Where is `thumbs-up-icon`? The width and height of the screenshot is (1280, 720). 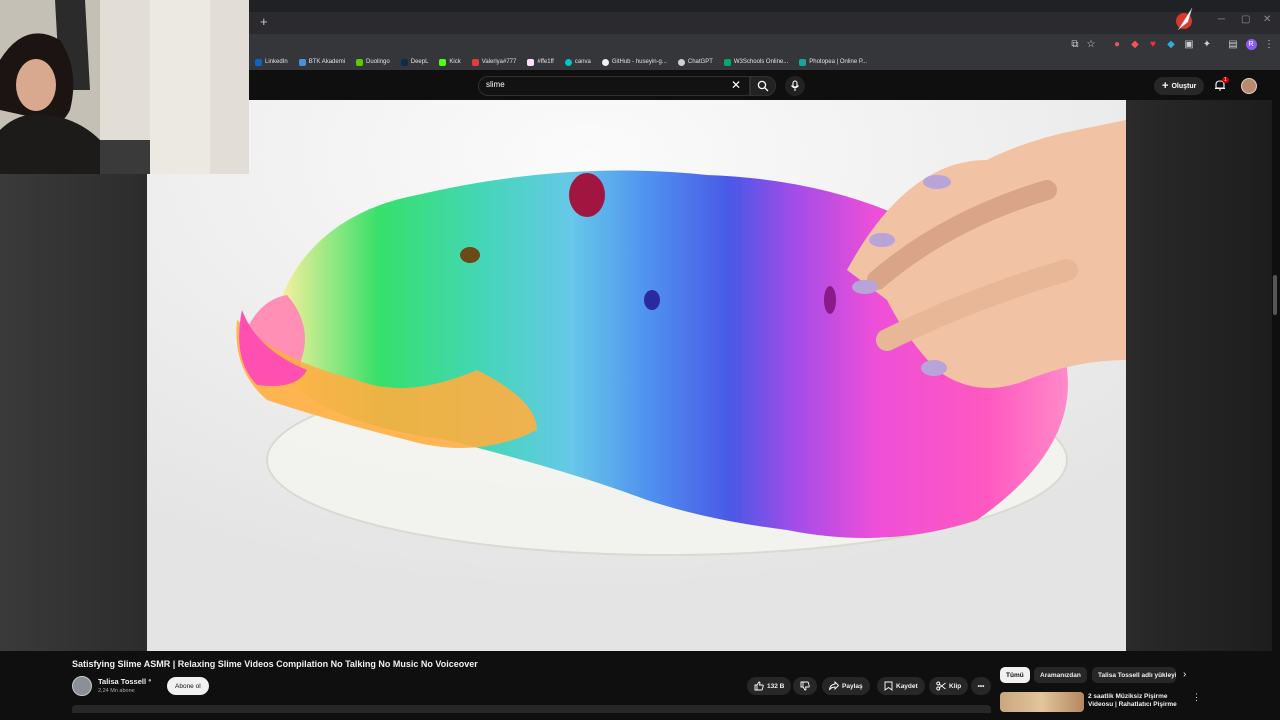 thumbs-up-icon is located at coordinates (759, 686).